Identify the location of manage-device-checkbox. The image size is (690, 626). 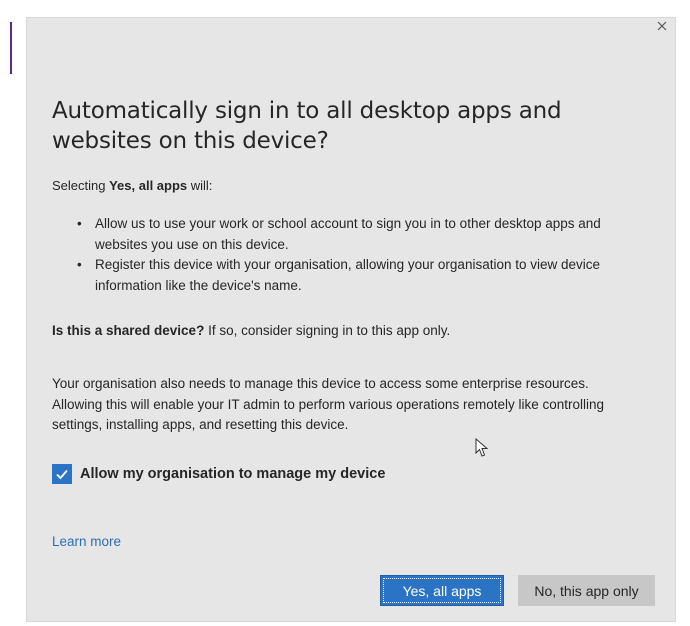
(62, 474).